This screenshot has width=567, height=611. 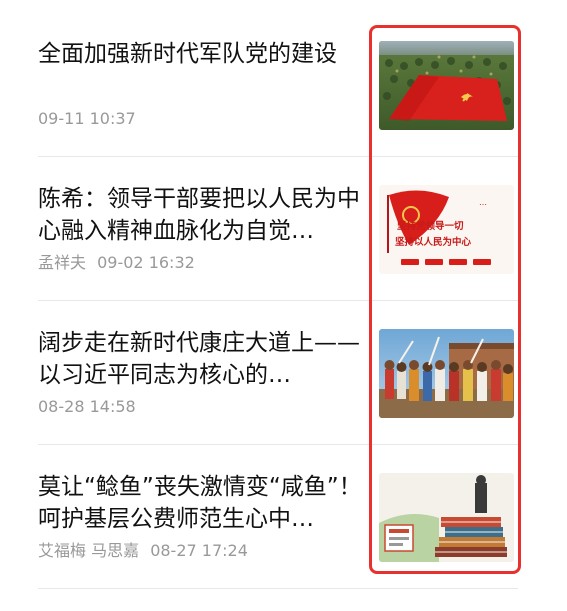 I want to click on article-title: 全面加强新时代军队党的建设, so click(x=203, y=54).